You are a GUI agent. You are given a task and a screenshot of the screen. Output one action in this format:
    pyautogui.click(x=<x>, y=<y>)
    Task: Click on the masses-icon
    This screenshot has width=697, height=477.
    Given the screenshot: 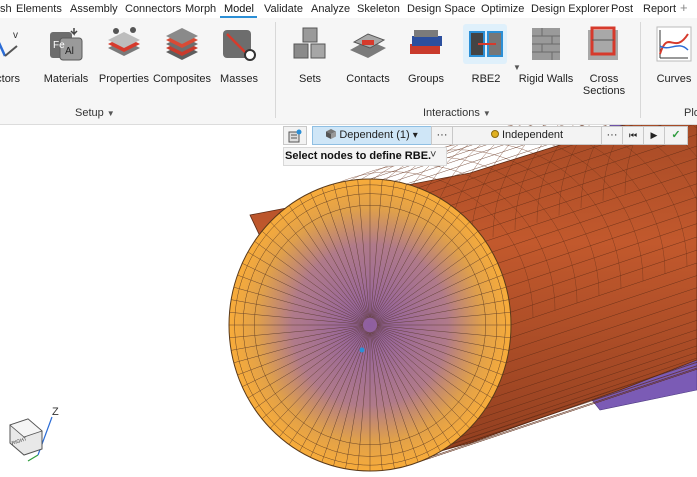 What is the action you would take?
    pyautogui.click(x=239, y=45)
    